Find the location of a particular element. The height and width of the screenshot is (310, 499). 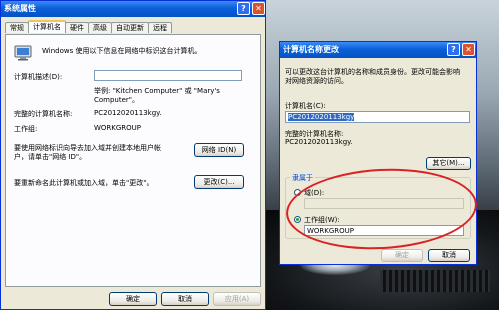

description-label: 计算机描述(D): is located at coordinates (38, 77).